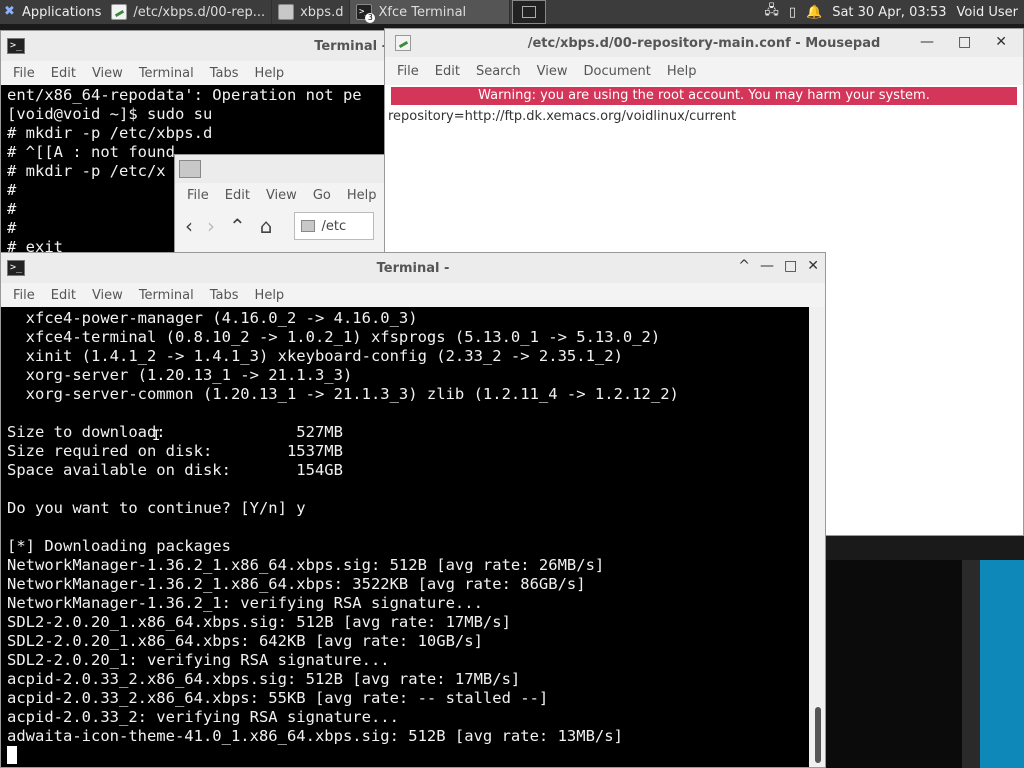 The width and height of the screenshot is (1024, 768). Describe the element at coordinates (792, 12) in the screenshot. I see `battery-icon: ▯` at that location.